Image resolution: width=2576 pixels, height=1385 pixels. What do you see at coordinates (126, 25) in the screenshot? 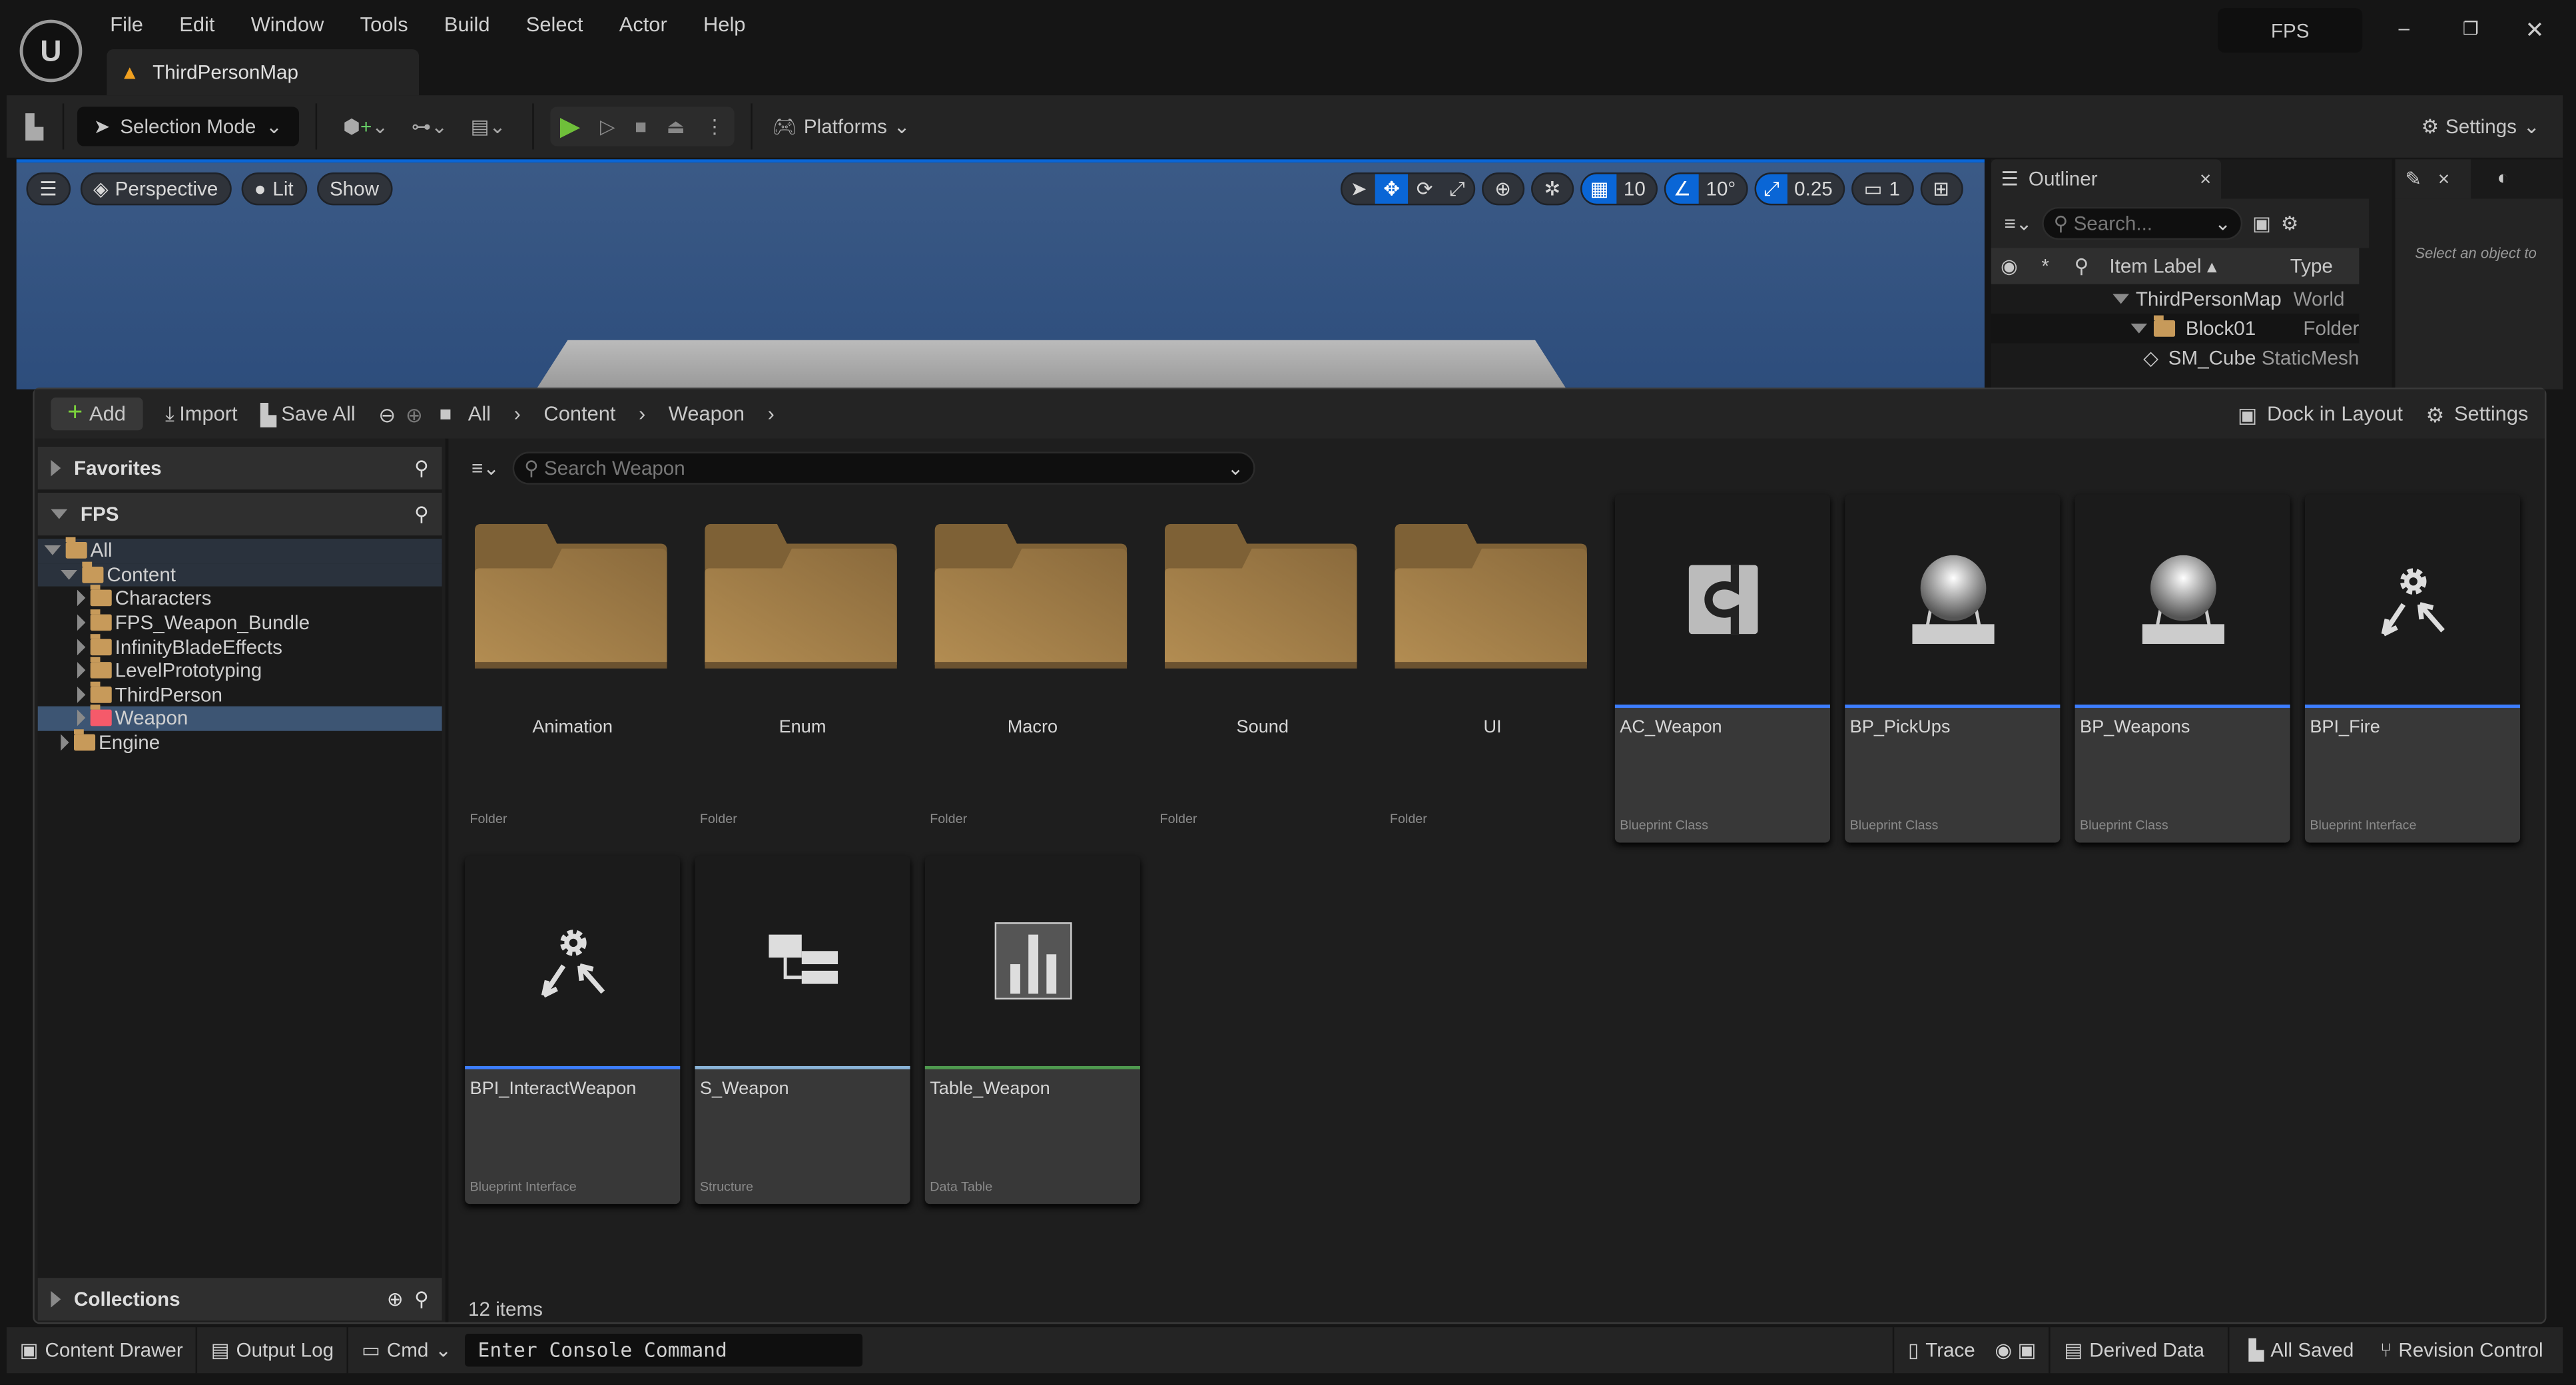
I see `menu-file: File` at bounding box center [126, 25].